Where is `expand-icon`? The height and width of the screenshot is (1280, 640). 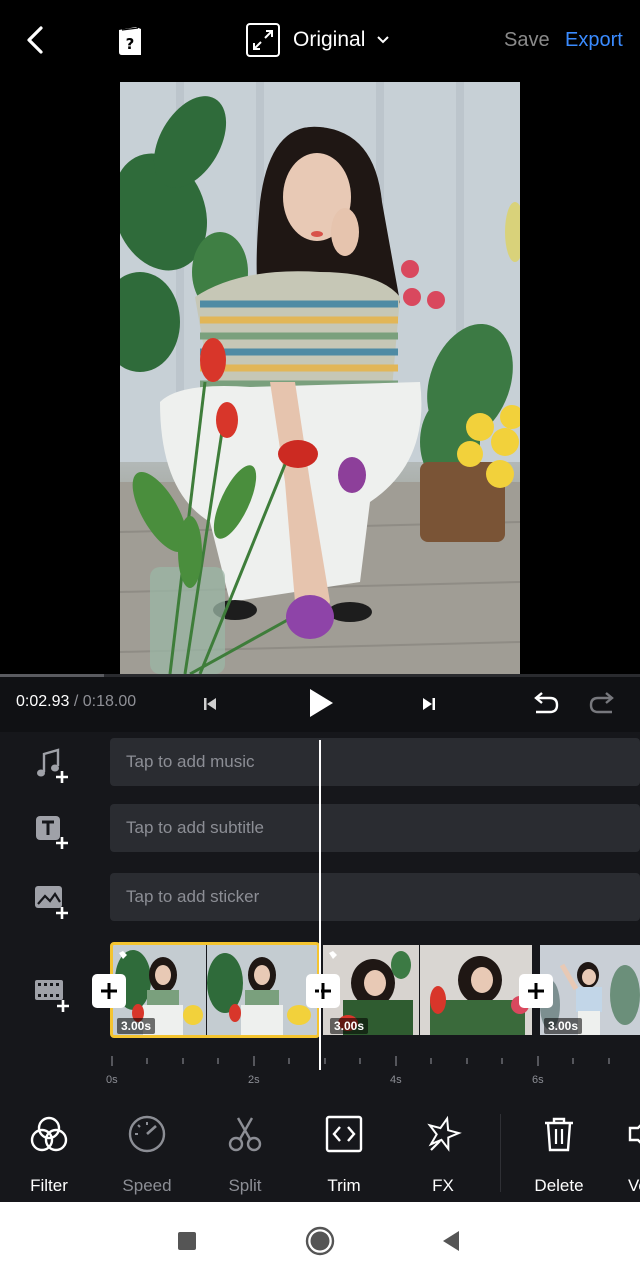 expand-icon is located at coordinates (263, 40).